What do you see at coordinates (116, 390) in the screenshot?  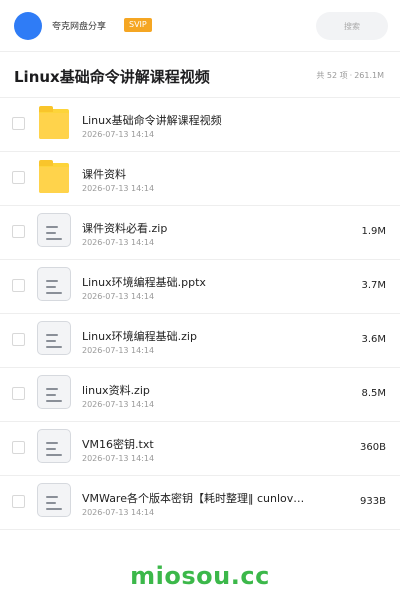 I see `file-name: linux资料.zip` at bounding box center [116, 390].